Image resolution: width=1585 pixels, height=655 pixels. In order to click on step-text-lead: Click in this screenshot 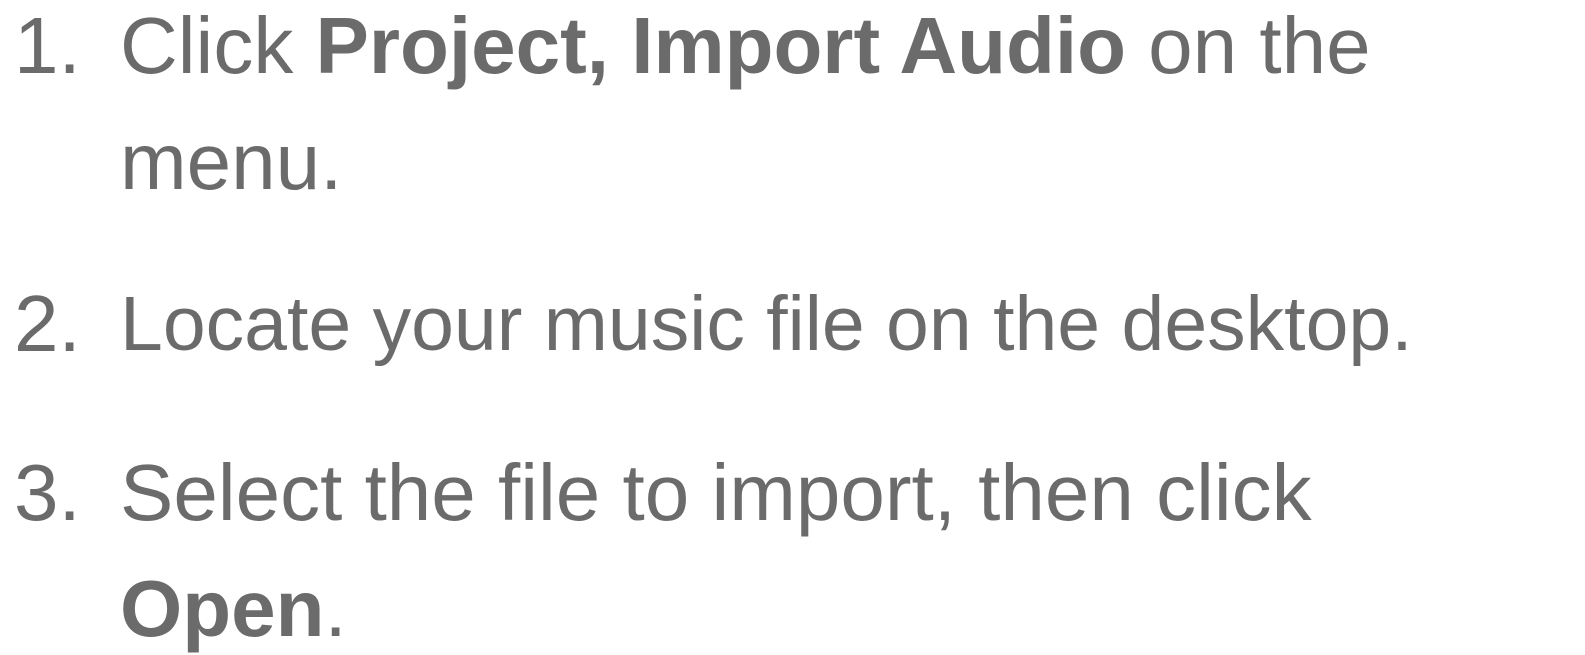, I will do `click(218, 45)`.